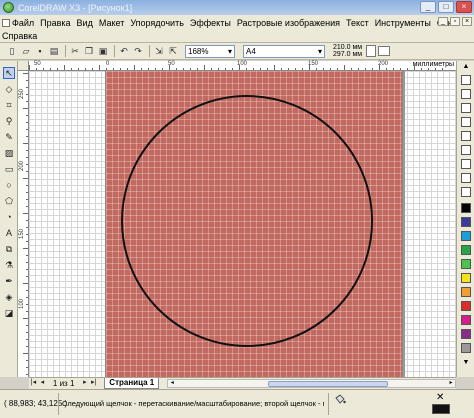 The height and width of the screenshot is (418, 474). I want to click on zoom-tool-icon: ⚲, so click(9, 121).